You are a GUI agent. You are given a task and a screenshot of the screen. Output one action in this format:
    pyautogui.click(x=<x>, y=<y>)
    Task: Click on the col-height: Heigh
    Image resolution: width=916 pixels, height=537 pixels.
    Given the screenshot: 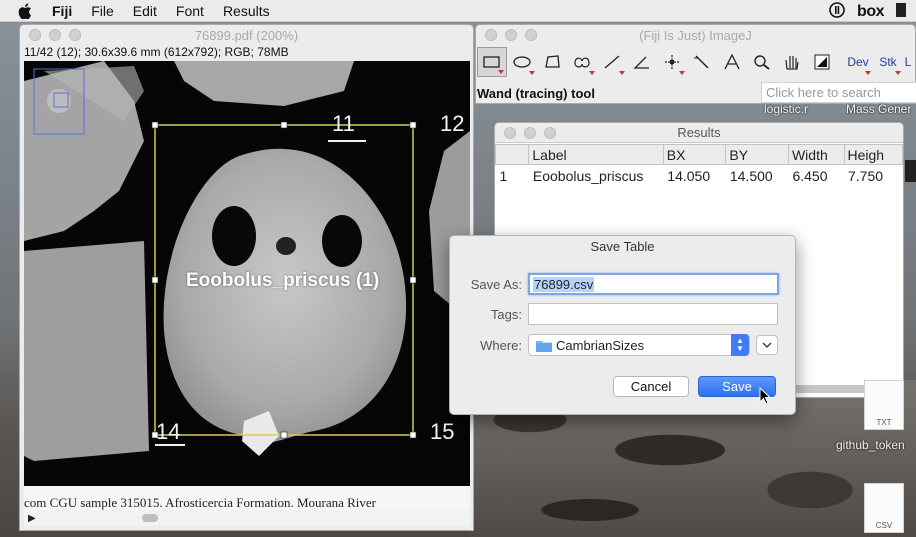 What is the action you would take?
    pyautogui.click(x=873, y=154)
    